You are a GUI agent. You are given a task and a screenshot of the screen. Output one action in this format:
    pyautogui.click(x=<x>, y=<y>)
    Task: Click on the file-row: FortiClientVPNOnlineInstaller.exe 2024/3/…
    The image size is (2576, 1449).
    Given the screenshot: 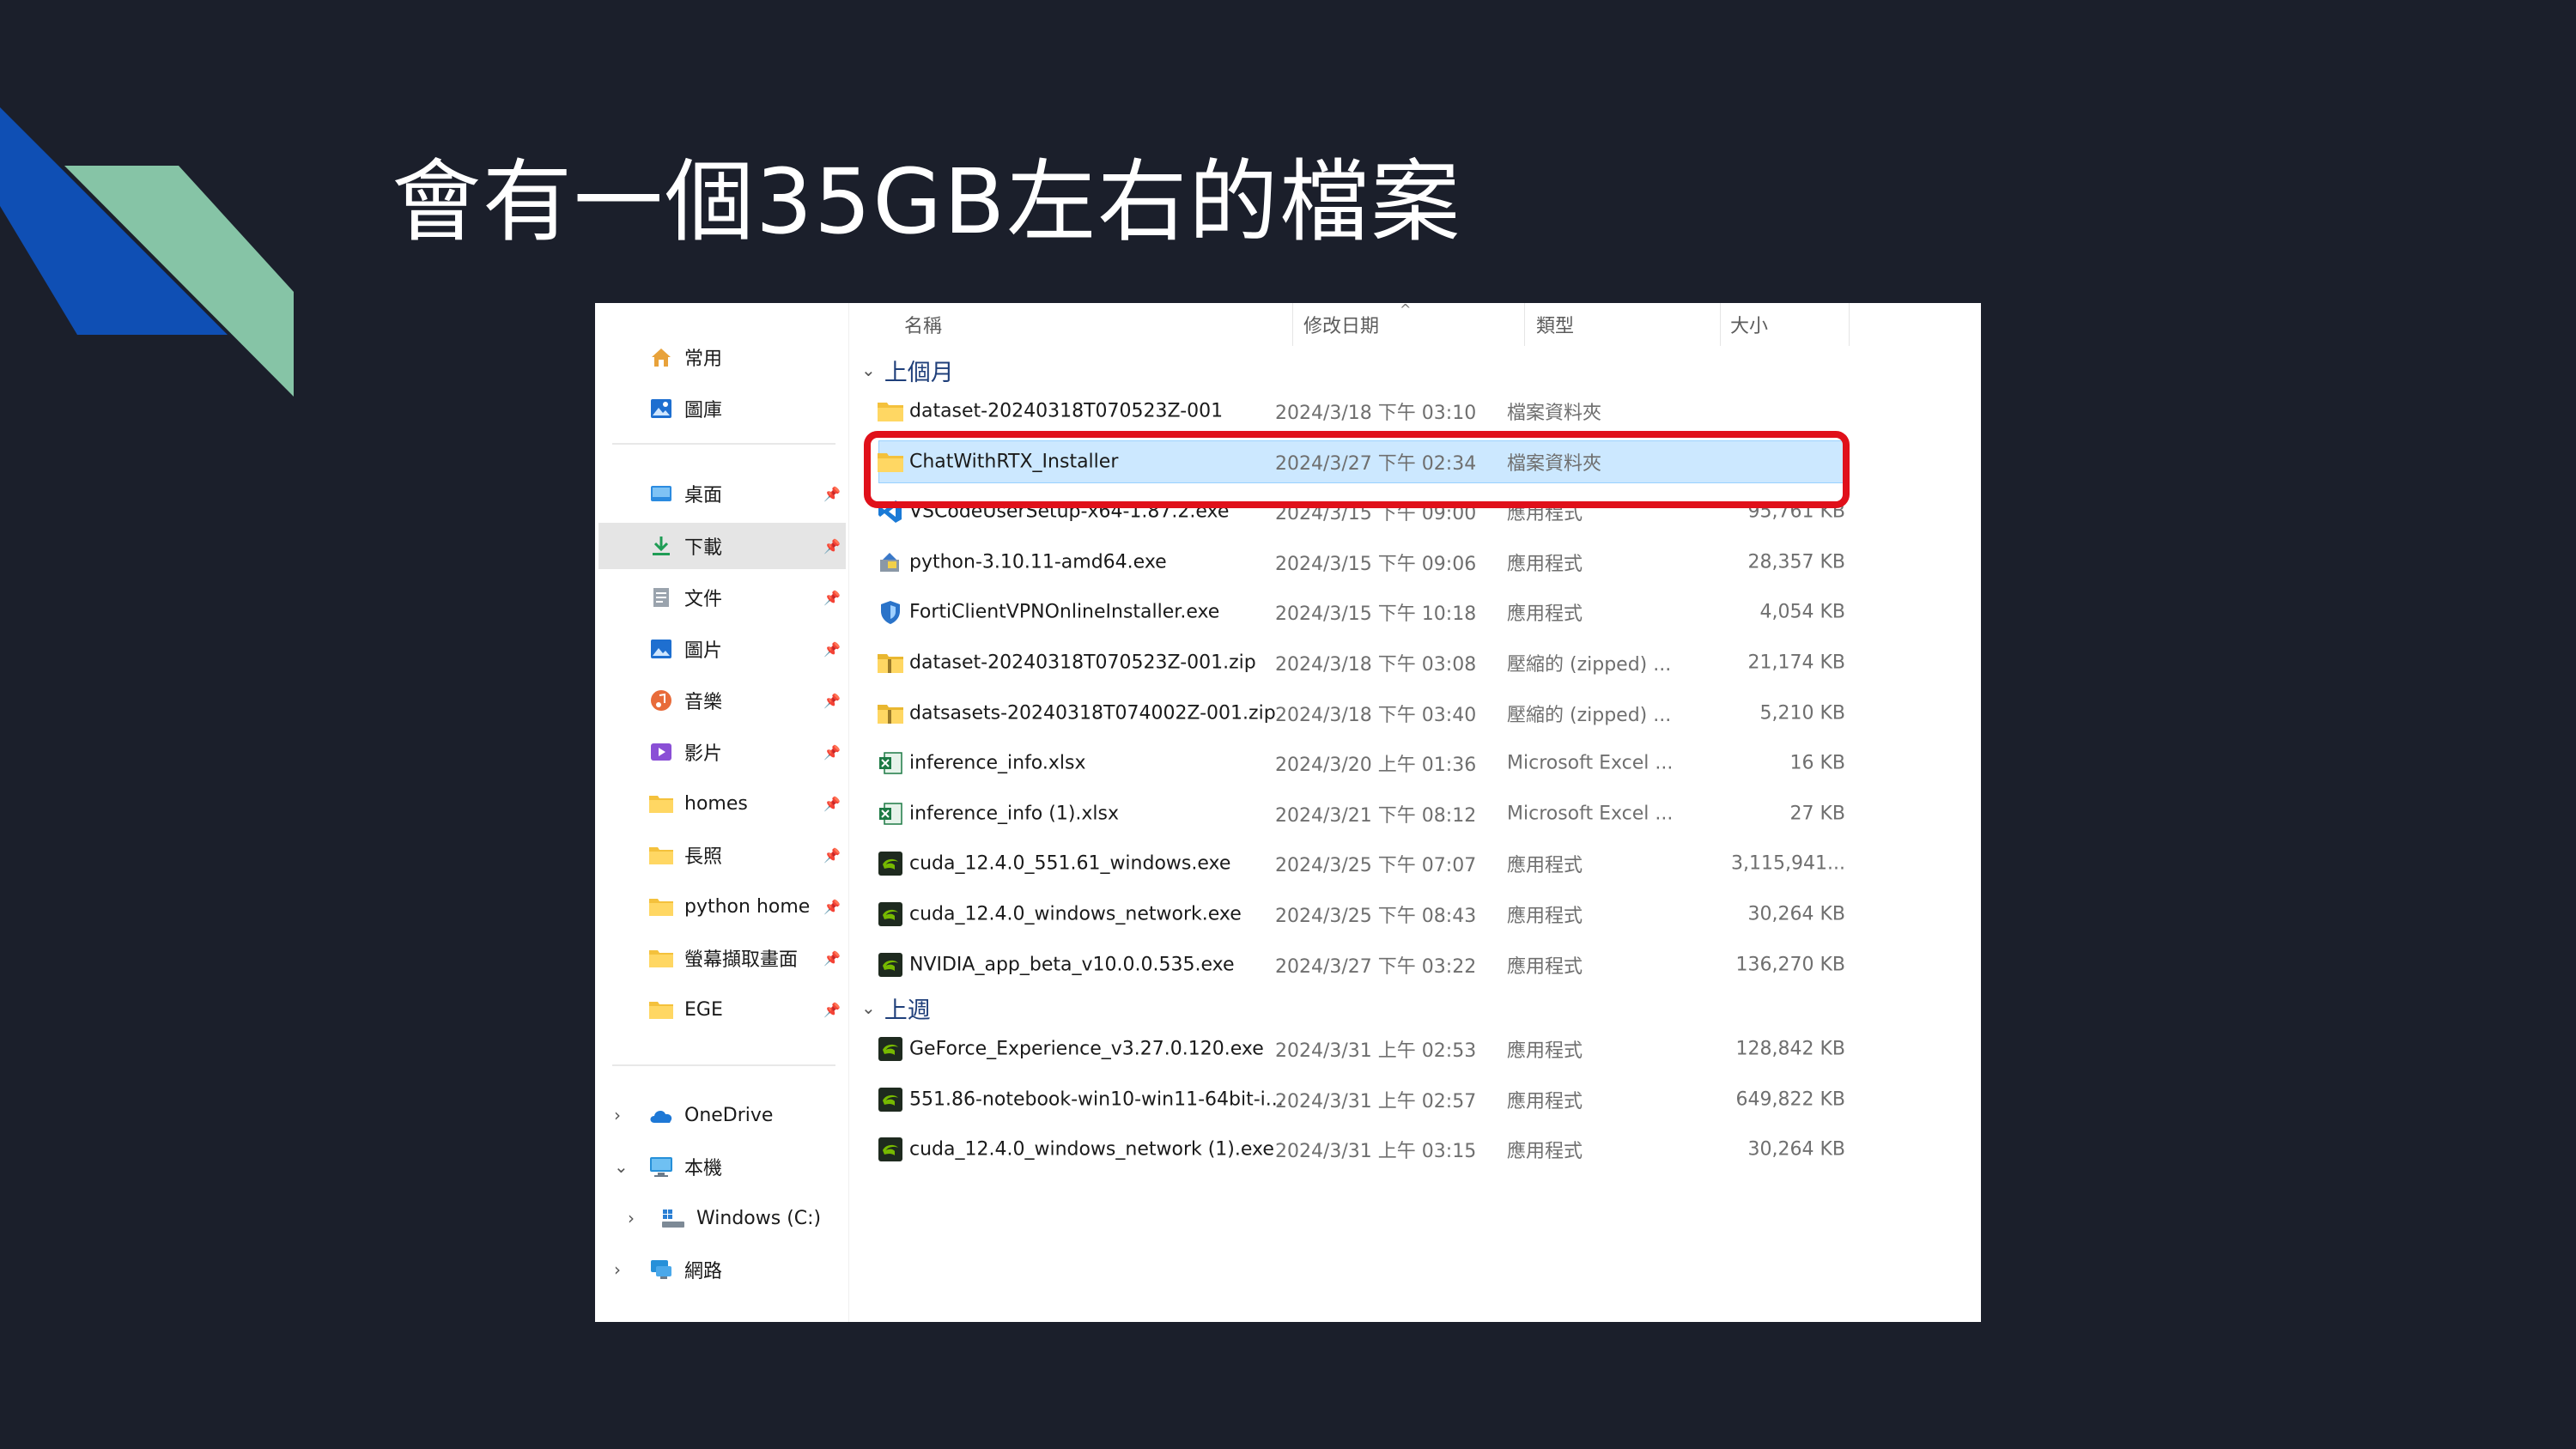 What is the action you would take?
    pyautogui.click(x=1426, y=612)
    